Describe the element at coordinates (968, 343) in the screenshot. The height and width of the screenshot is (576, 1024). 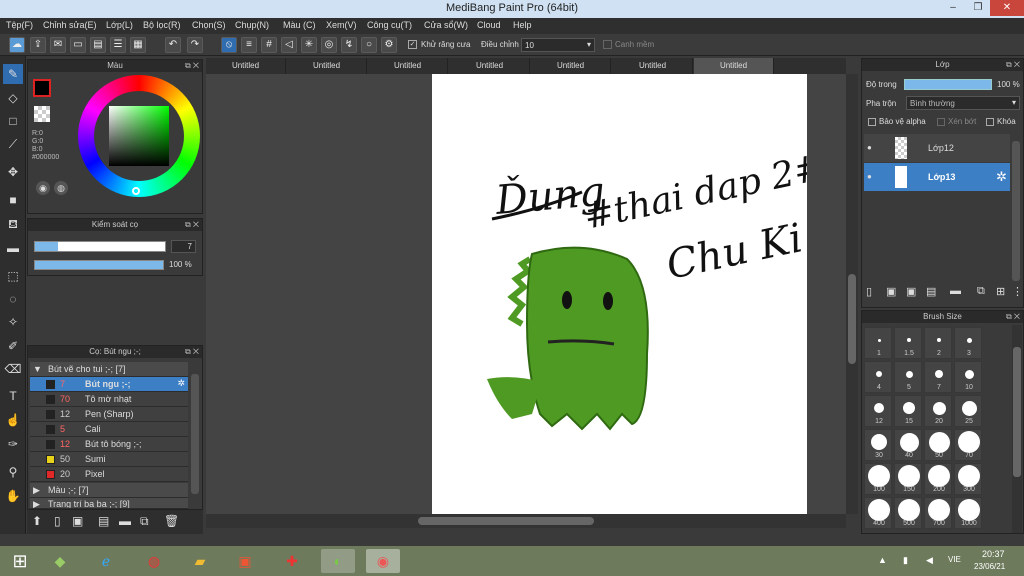
I see `brush-size-cell: 3` at that location.